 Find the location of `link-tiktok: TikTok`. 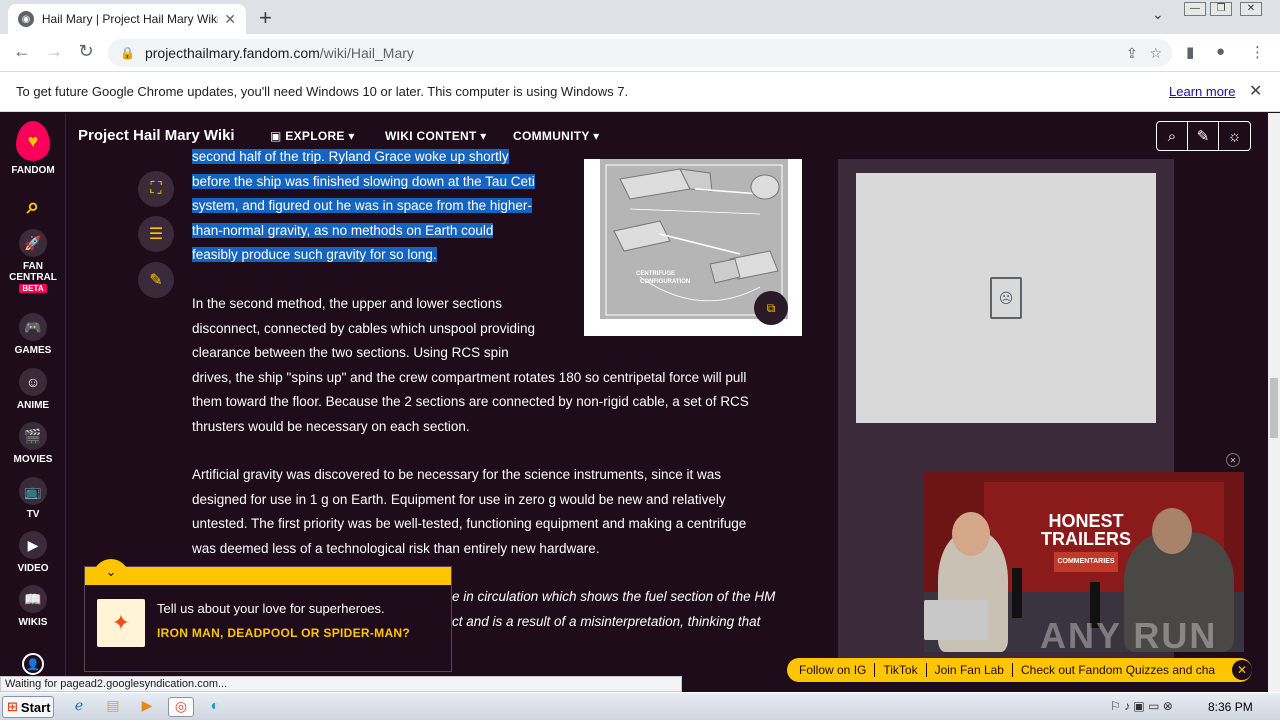

link-tiktok: TikTok is located at coordinates (901, 670).